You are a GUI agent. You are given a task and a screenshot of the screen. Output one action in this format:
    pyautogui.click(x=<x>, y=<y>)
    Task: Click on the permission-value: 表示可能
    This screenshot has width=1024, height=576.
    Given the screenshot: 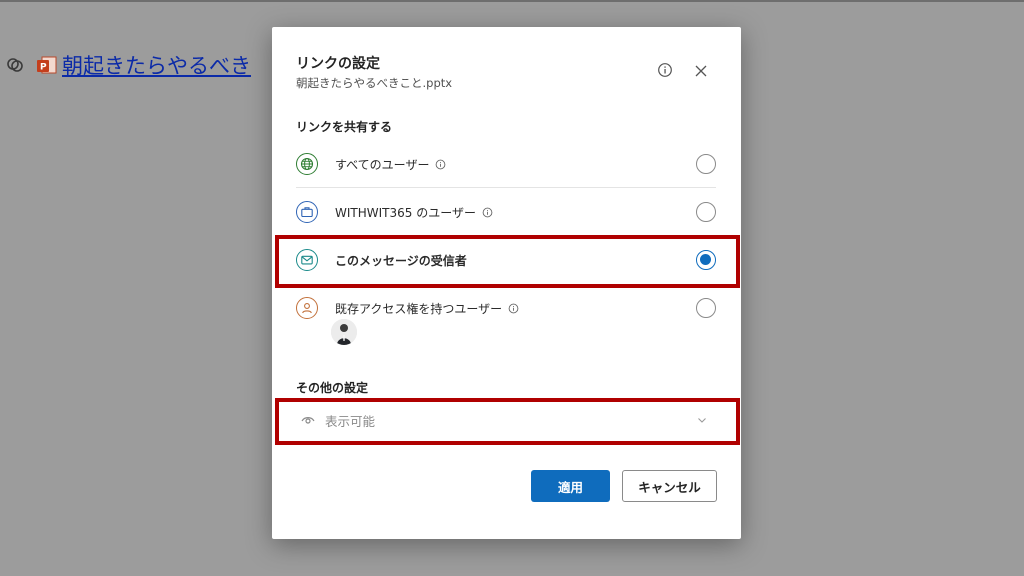 What is the action you would take?
    pyautogui.click(x=350, y=421)
    